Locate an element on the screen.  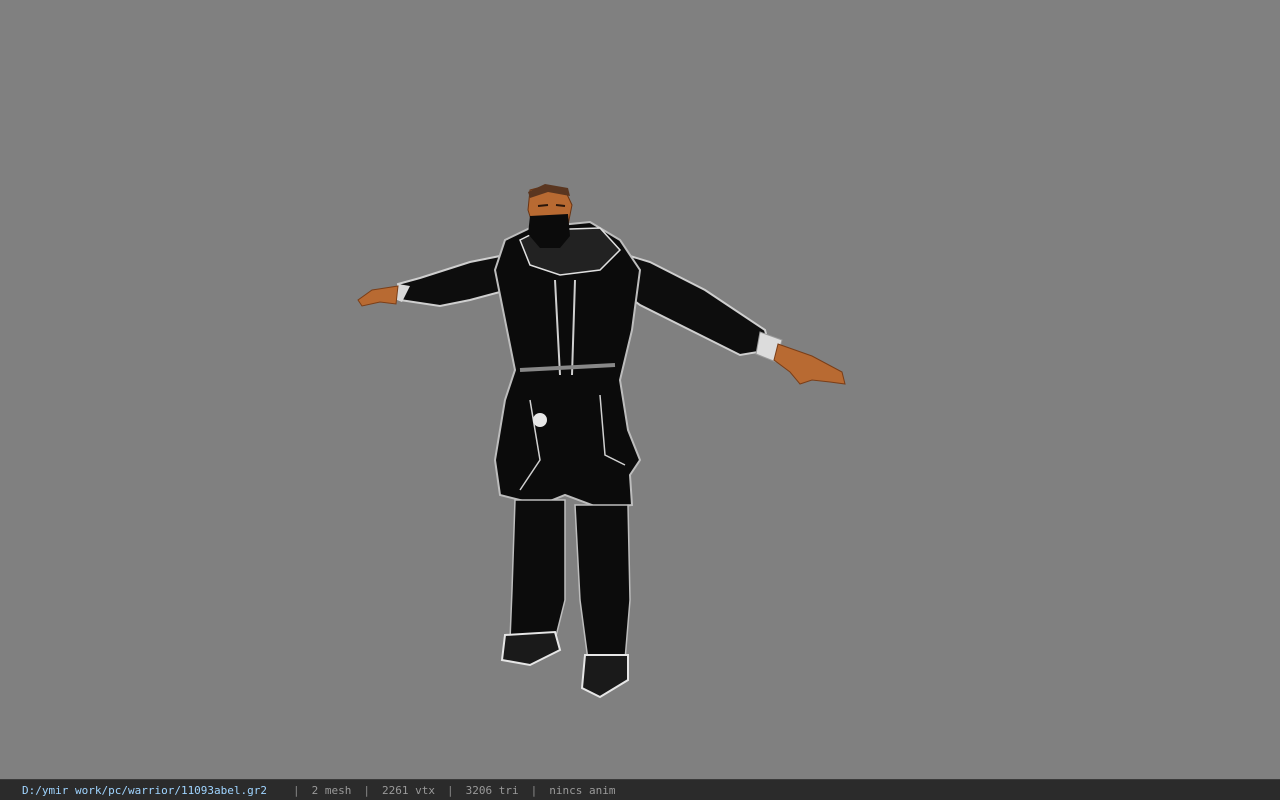
mesh-count: 2 mesh is located at coordinates (331, 790).